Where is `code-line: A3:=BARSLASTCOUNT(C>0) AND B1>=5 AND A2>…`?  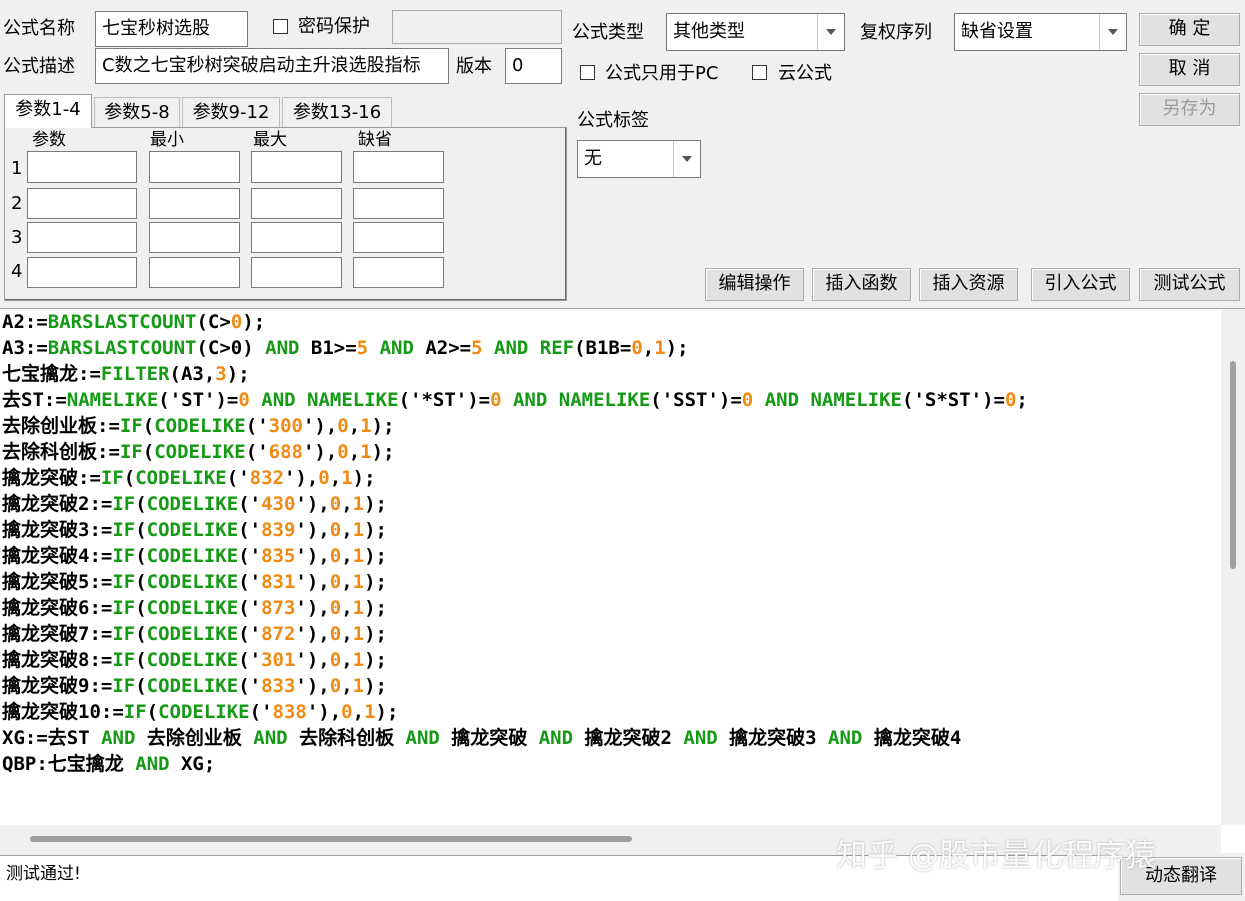
code-line: A3:=BARSLASTCOUNT(C>0) AND B1>=5 AND A2>… is located at coordinates (515, 348).